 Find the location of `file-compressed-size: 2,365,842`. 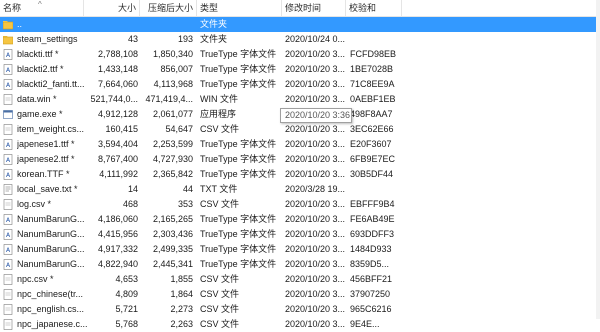

file-compressed-size: 2,365,842 is located at coordinates (172, 174).